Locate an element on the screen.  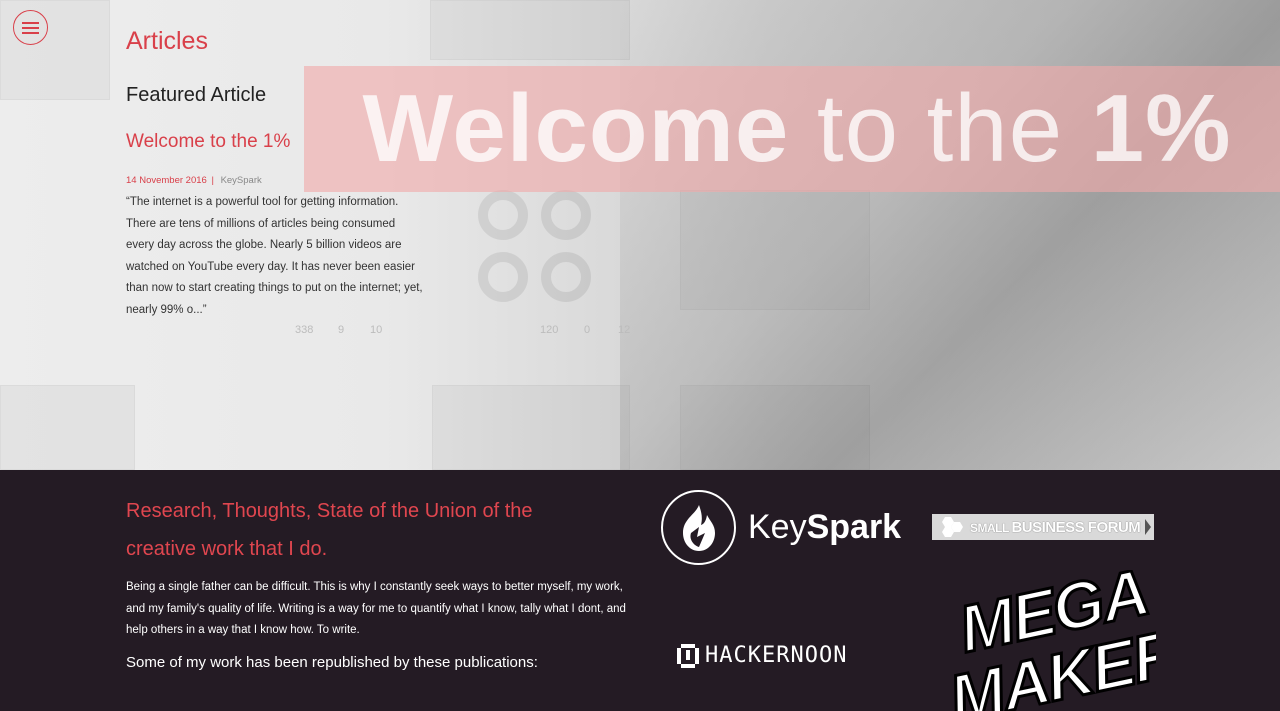
background-stat: 12 is located at coordinates (624, 330).